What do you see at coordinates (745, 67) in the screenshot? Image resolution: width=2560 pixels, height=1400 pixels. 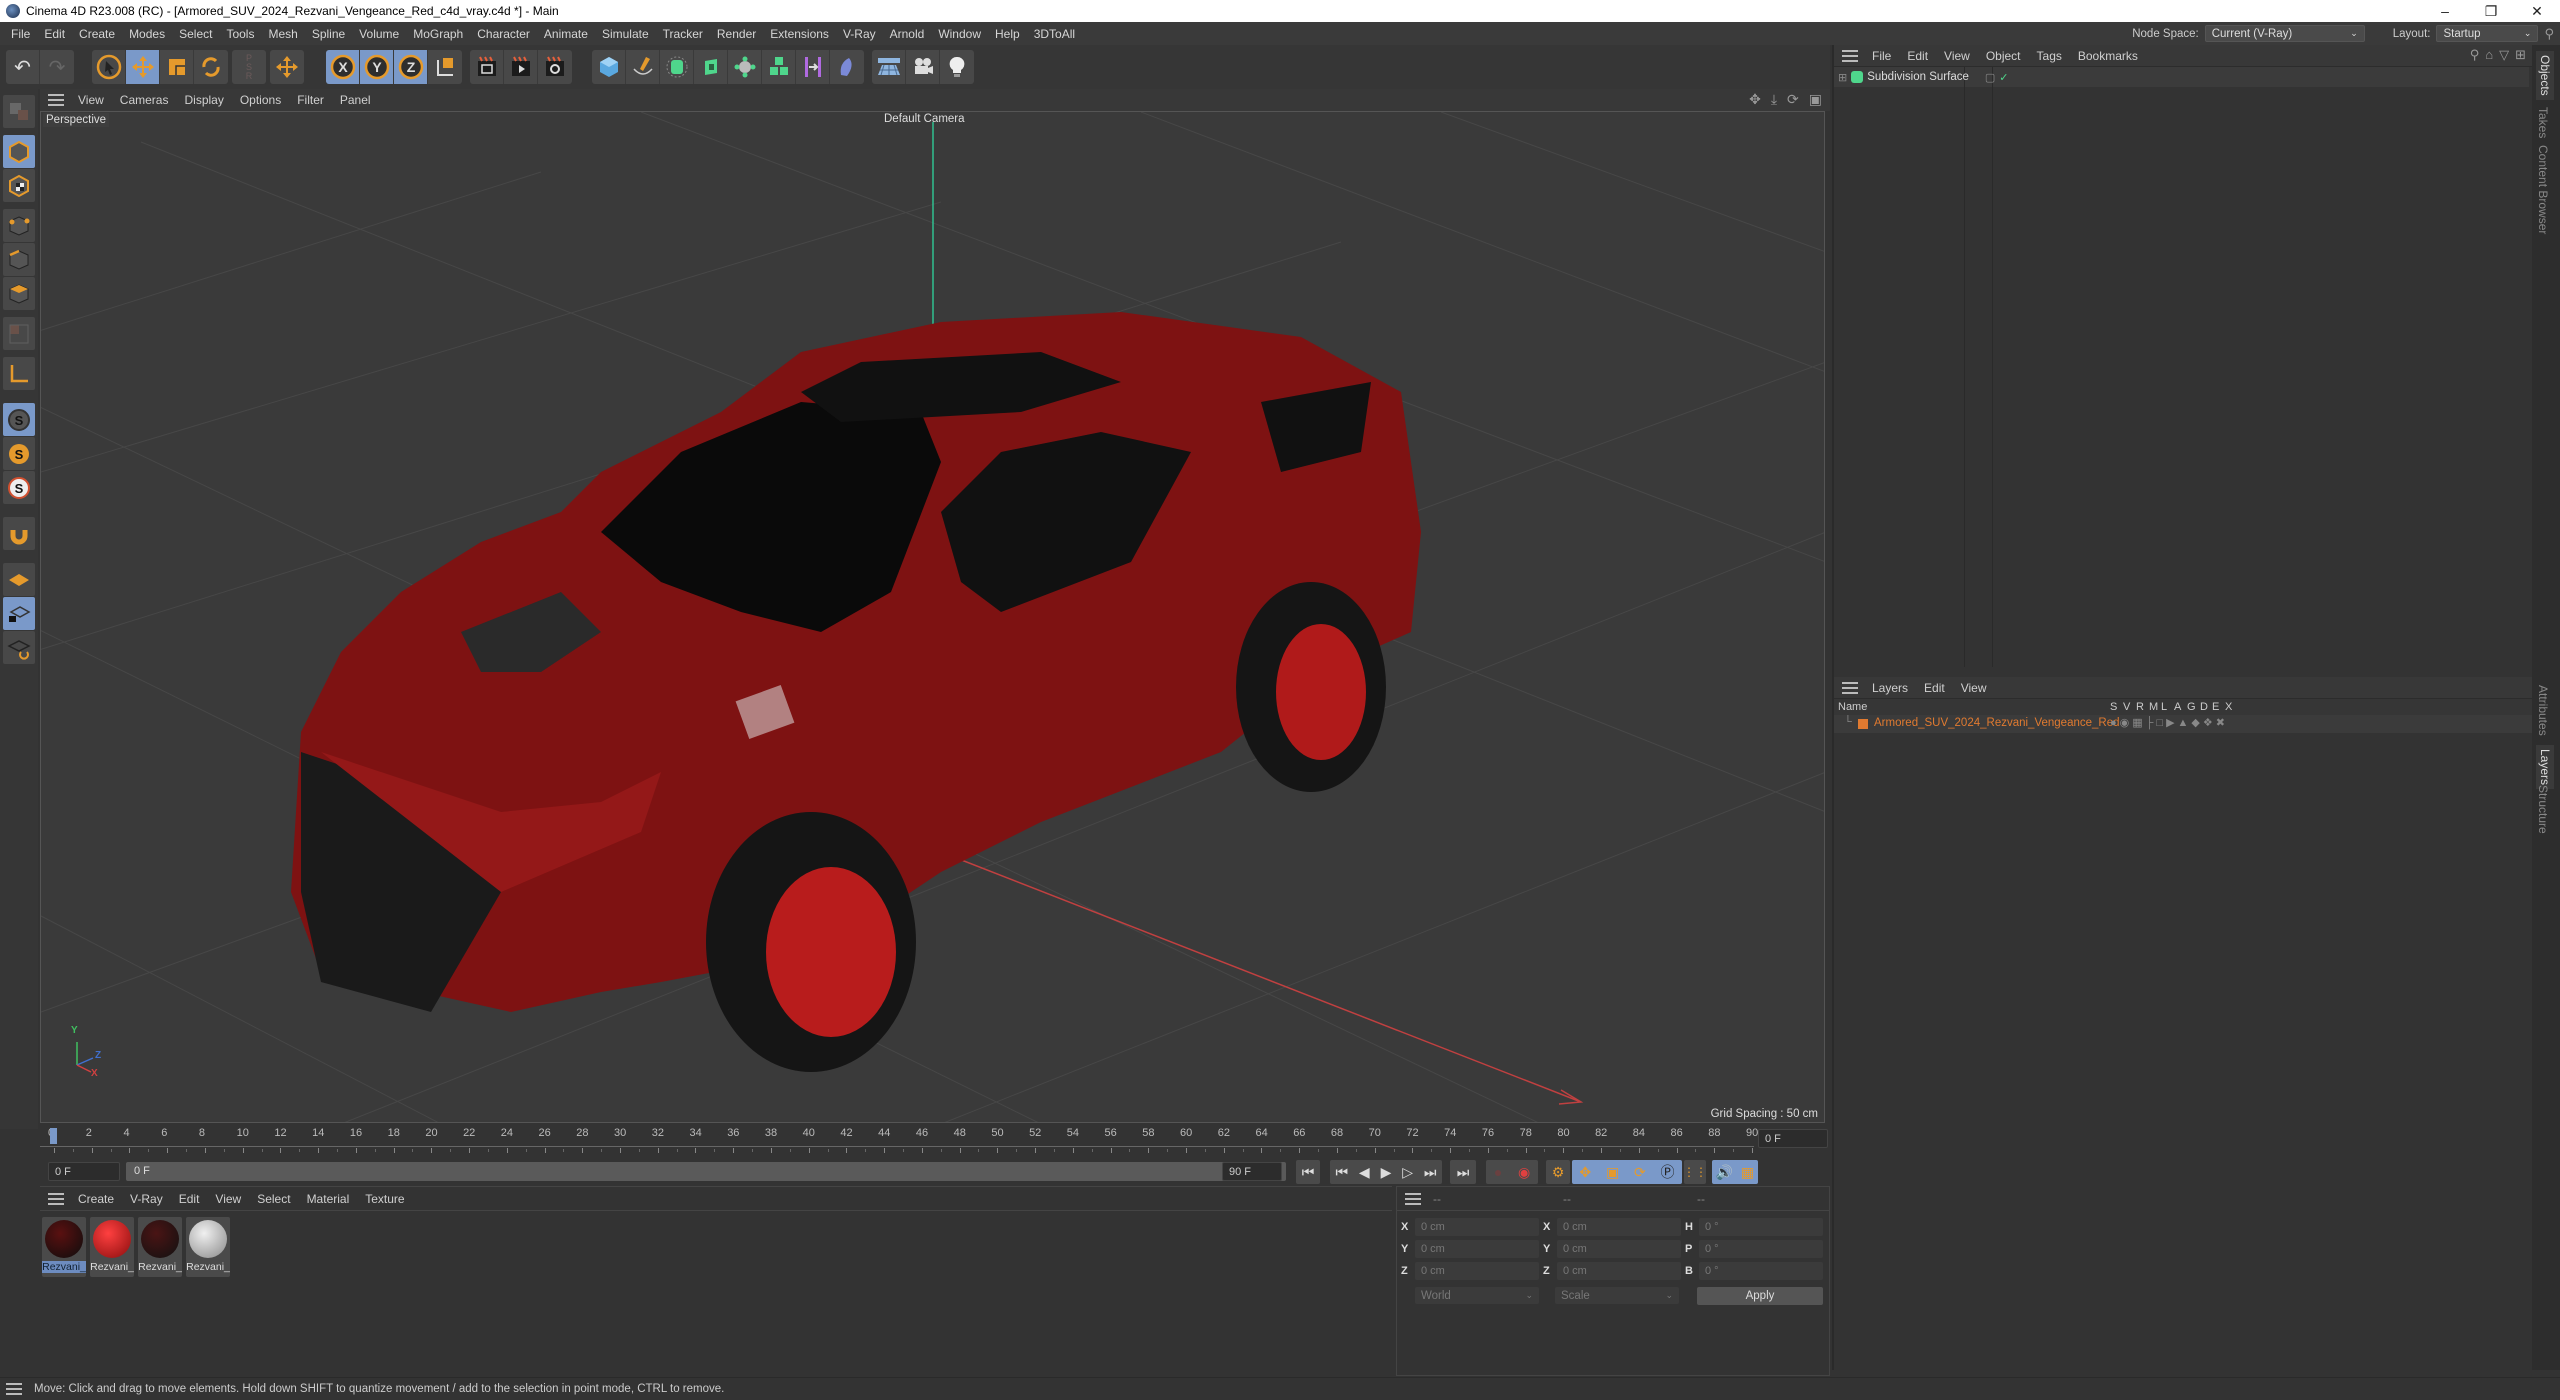 I see `cloner-button` at bounding box center [745, 67].